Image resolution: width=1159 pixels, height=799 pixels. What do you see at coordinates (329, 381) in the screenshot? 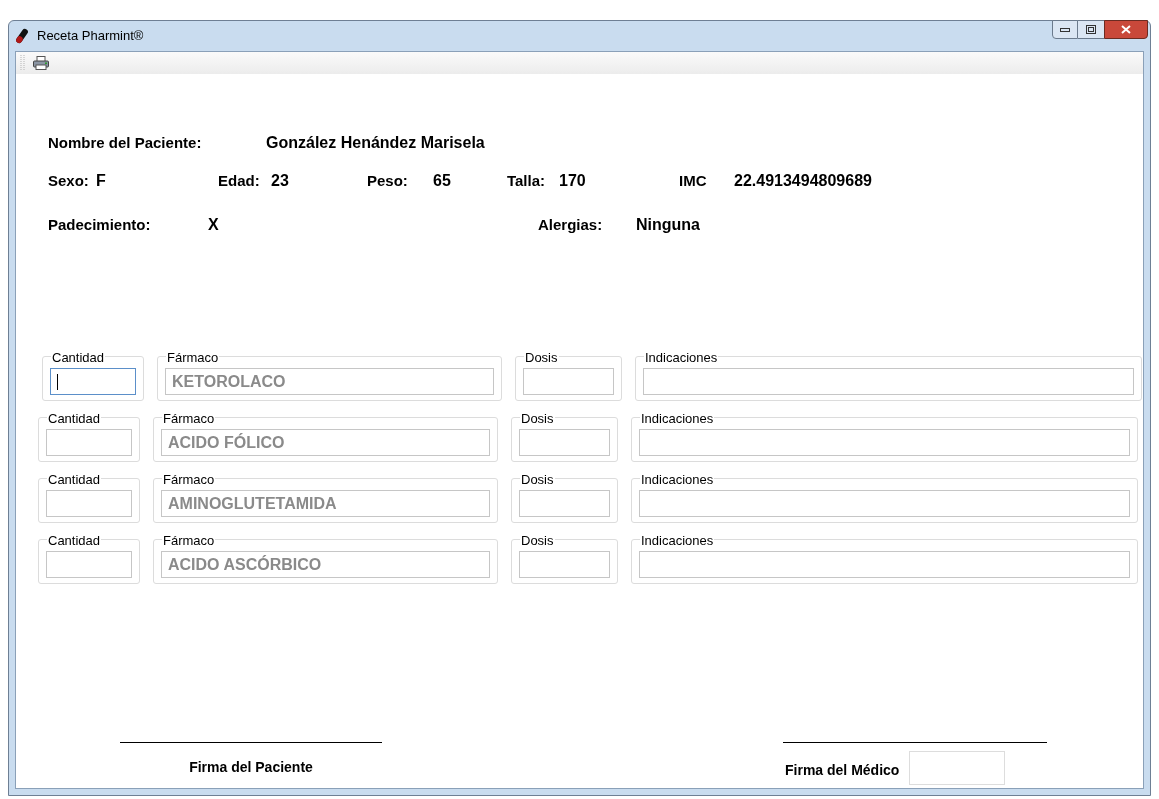
I see `input-field: KETOROLACO` at bounding box center [329, 381].